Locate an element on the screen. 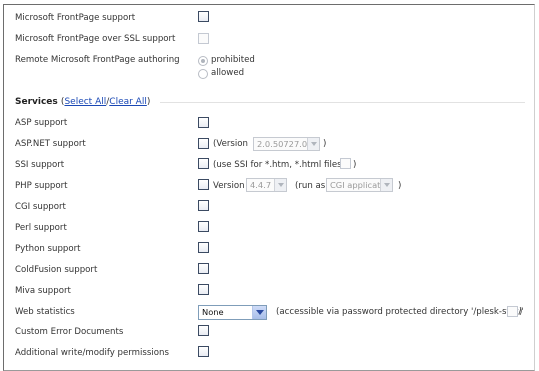 Image resolution: width=539 pixels, height=371 pixels. radio-prohibited is located at coordinates (203, 61).